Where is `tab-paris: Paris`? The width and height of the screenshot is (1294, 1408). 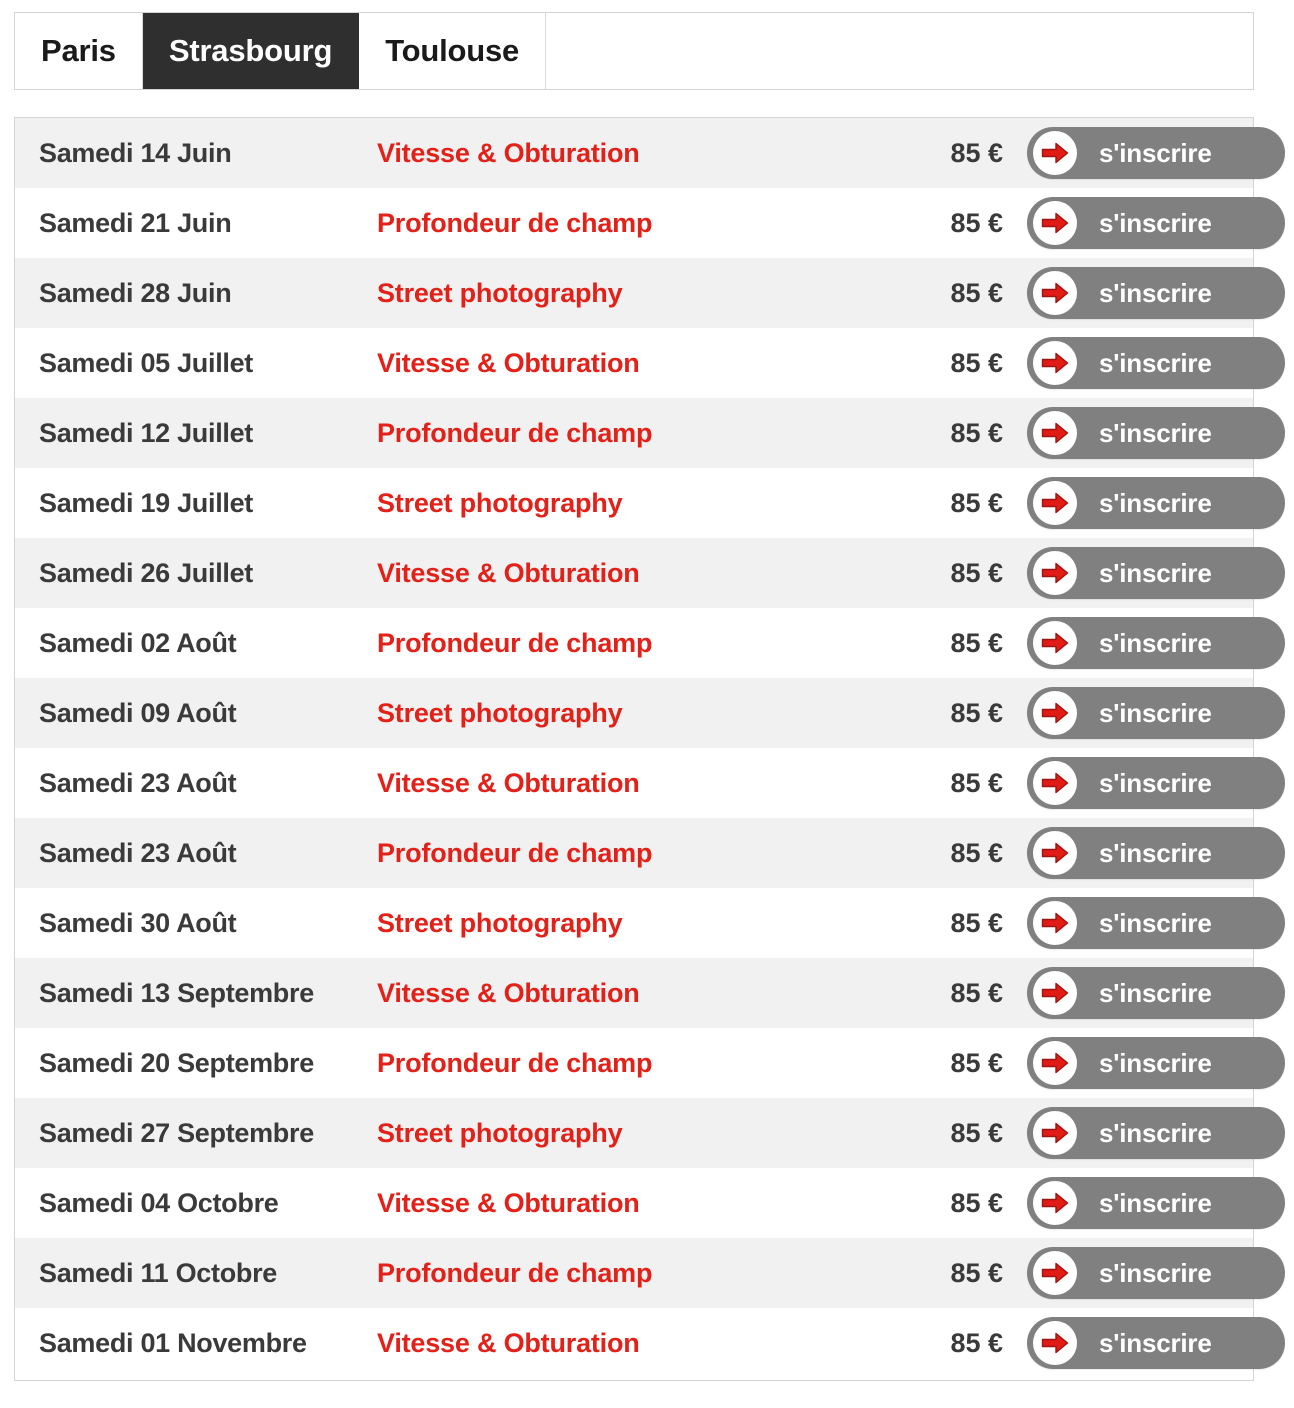 tab-paris: Paris is located at coordinates (79, 51).